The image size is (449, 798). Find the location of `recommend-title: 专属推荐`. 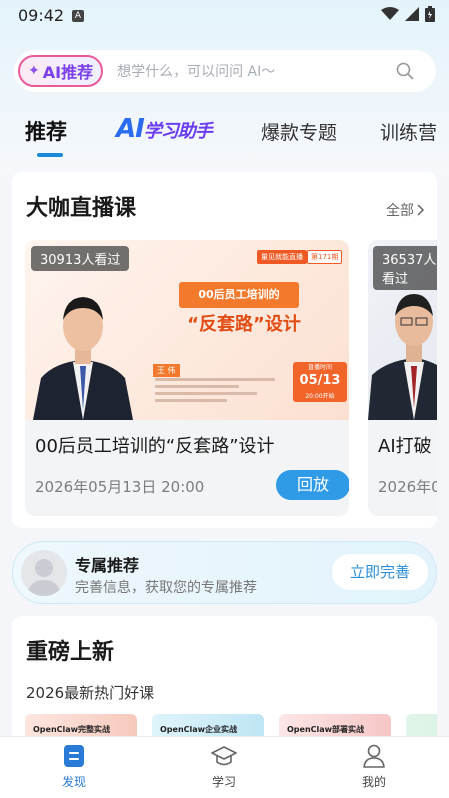

recommend-title: 专属推荐 is located at coordinates (107, 565).